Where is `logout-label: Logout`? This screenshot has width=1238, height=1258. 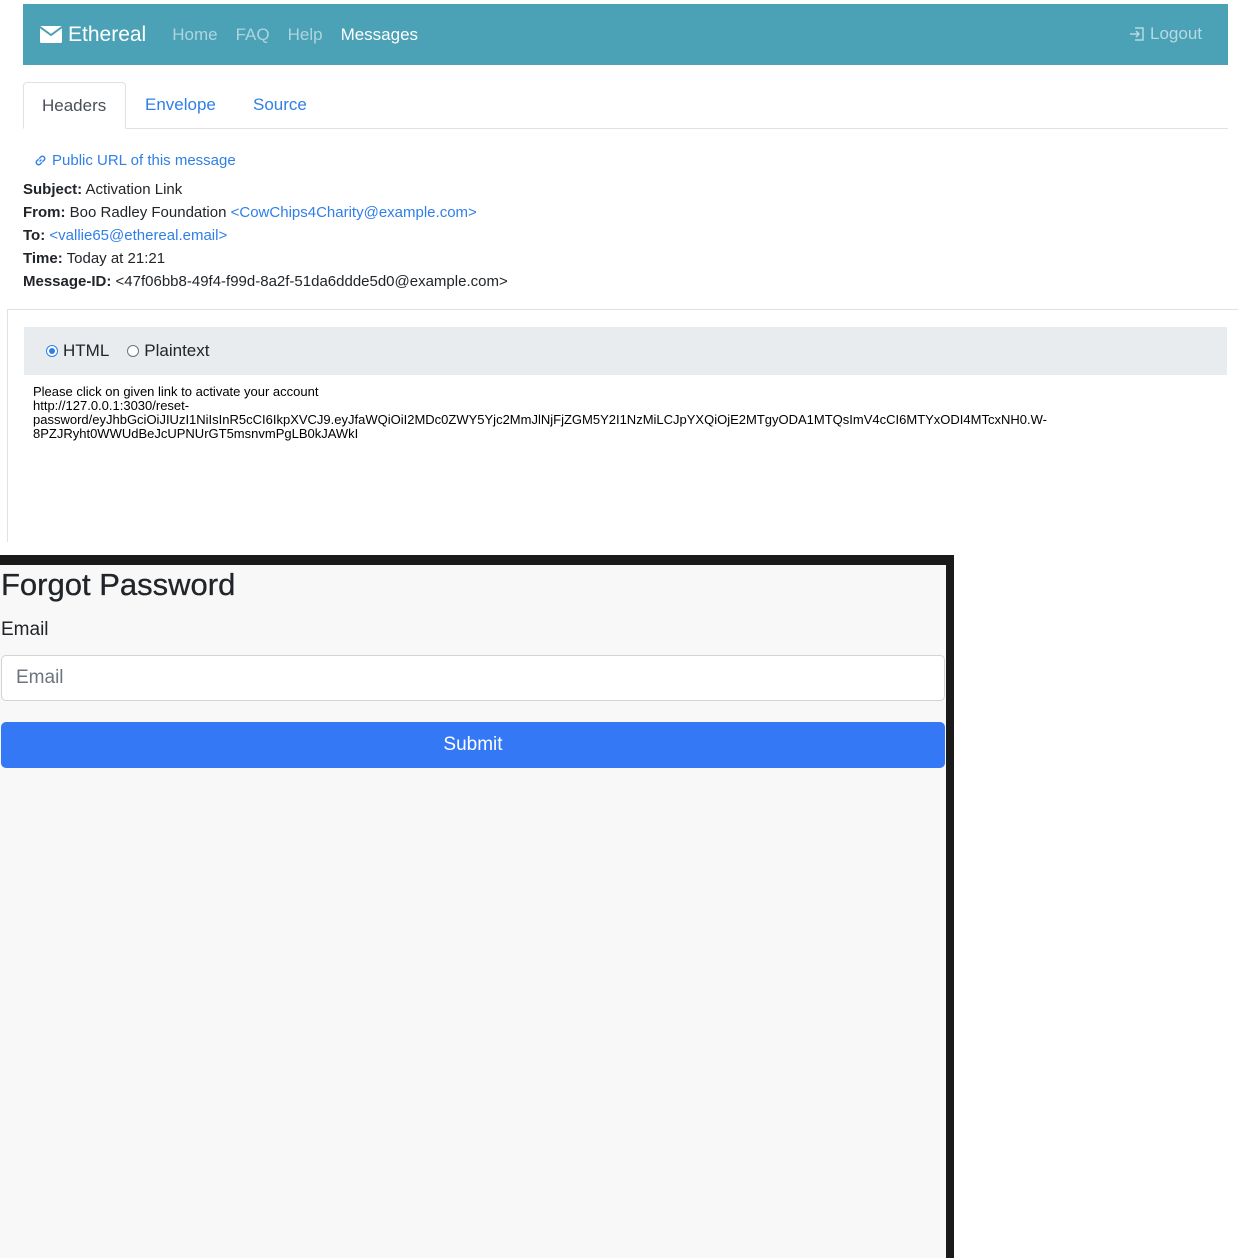 logout-label: Logout is located at coordinates (1176, 33).